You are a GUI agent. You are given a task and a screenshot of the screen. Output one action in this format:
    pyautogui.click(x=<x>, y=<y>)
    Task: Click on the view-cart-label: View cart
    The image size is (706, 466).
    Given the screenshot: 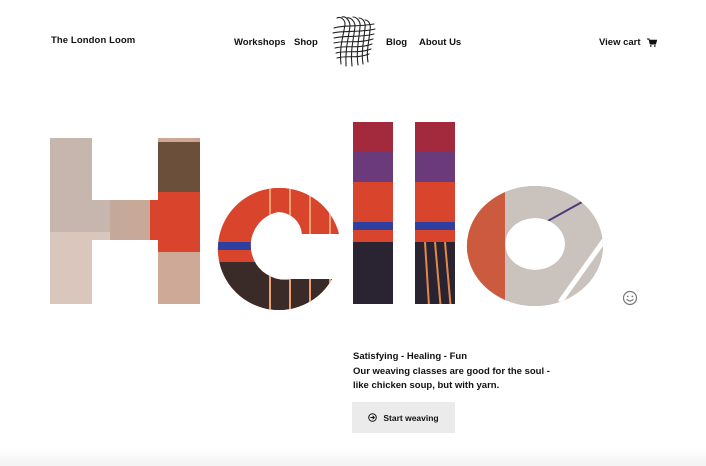 What is the action you would take?
    pyautogui.click(x=620, y=42)
    